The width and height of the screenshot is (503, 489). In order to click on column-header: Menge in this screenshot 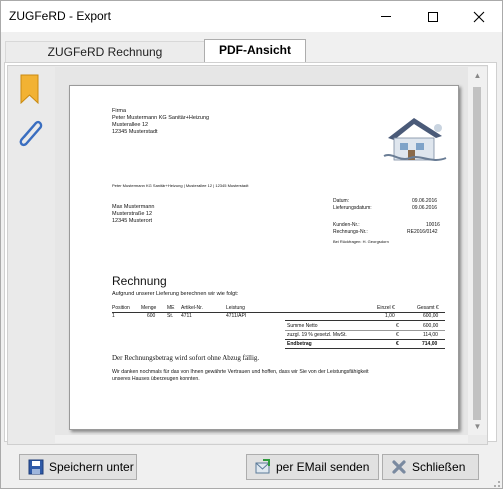, I will do `click(149, 308)`.